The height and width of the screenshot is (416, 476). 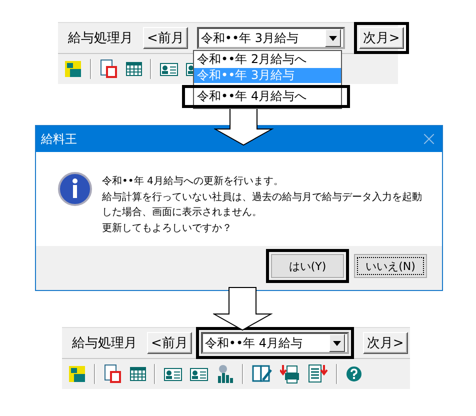 What do you see at coordinates (307, 266) in the screenshot?
I see `dialog-button: はい(Y)` at bounding box center [307, 266].